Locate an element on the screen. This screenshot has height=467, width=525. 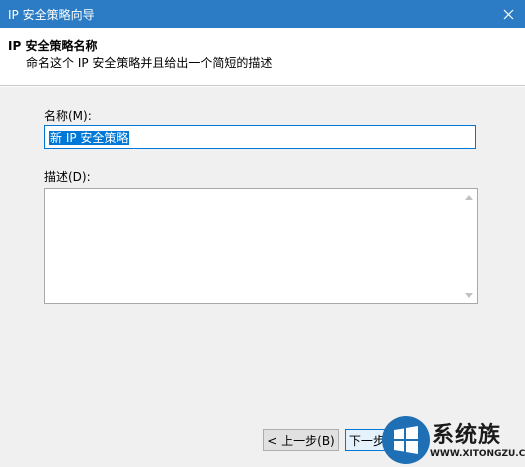
scroll-up-icon is located at coordinates (469, 197).